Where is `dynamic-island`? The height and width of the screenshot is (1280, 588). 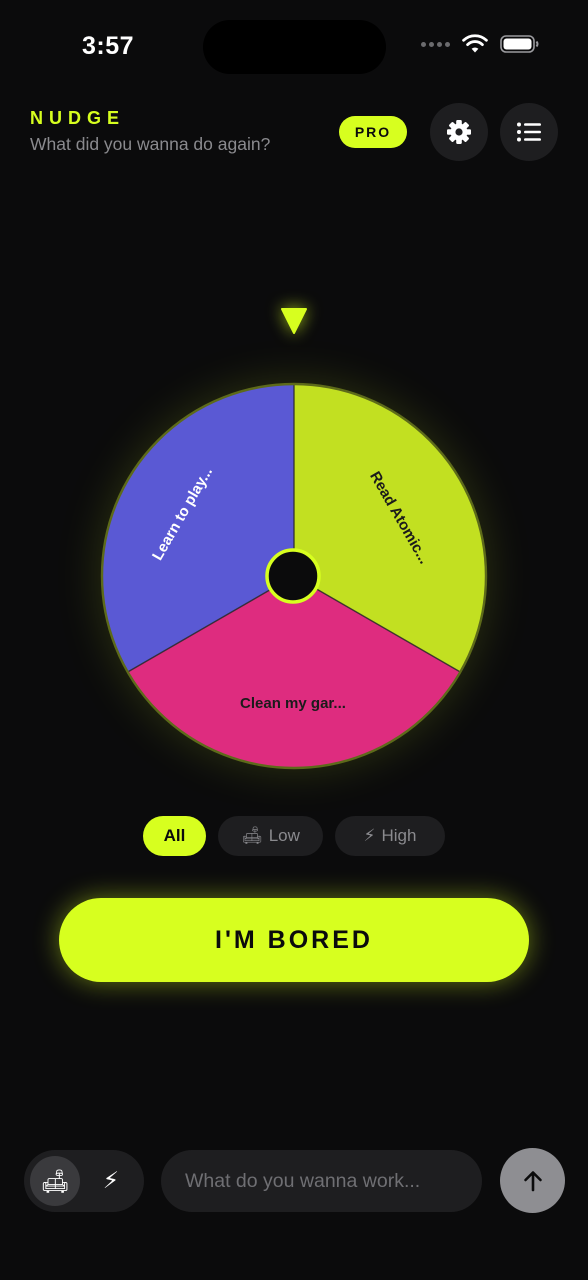
dynamic-island is located at coordinates (294, 47).